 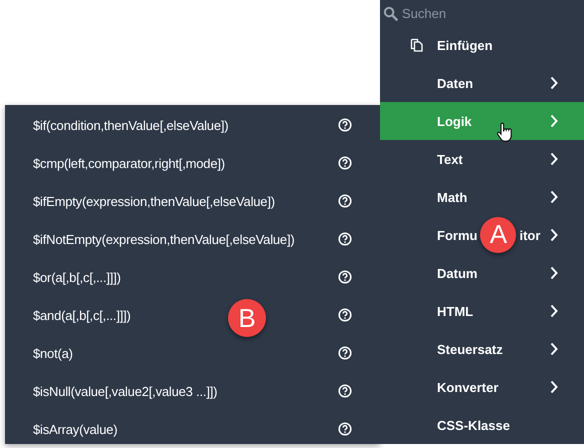 I want to click on function-label: $not(a), so click(x=53, y=353).